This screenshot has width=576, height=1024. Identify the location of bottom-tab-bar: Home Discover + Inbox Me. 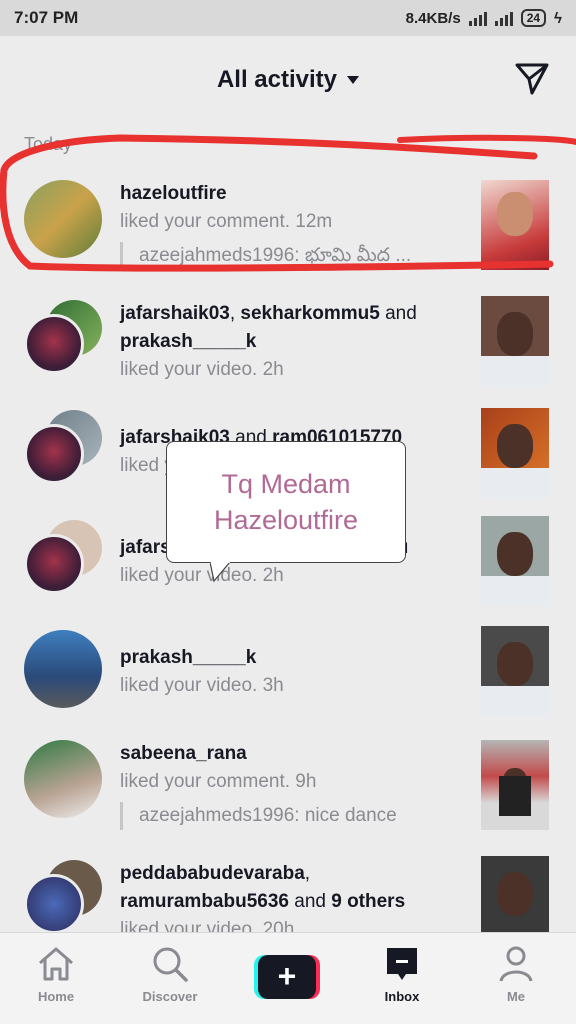
(288, 978).